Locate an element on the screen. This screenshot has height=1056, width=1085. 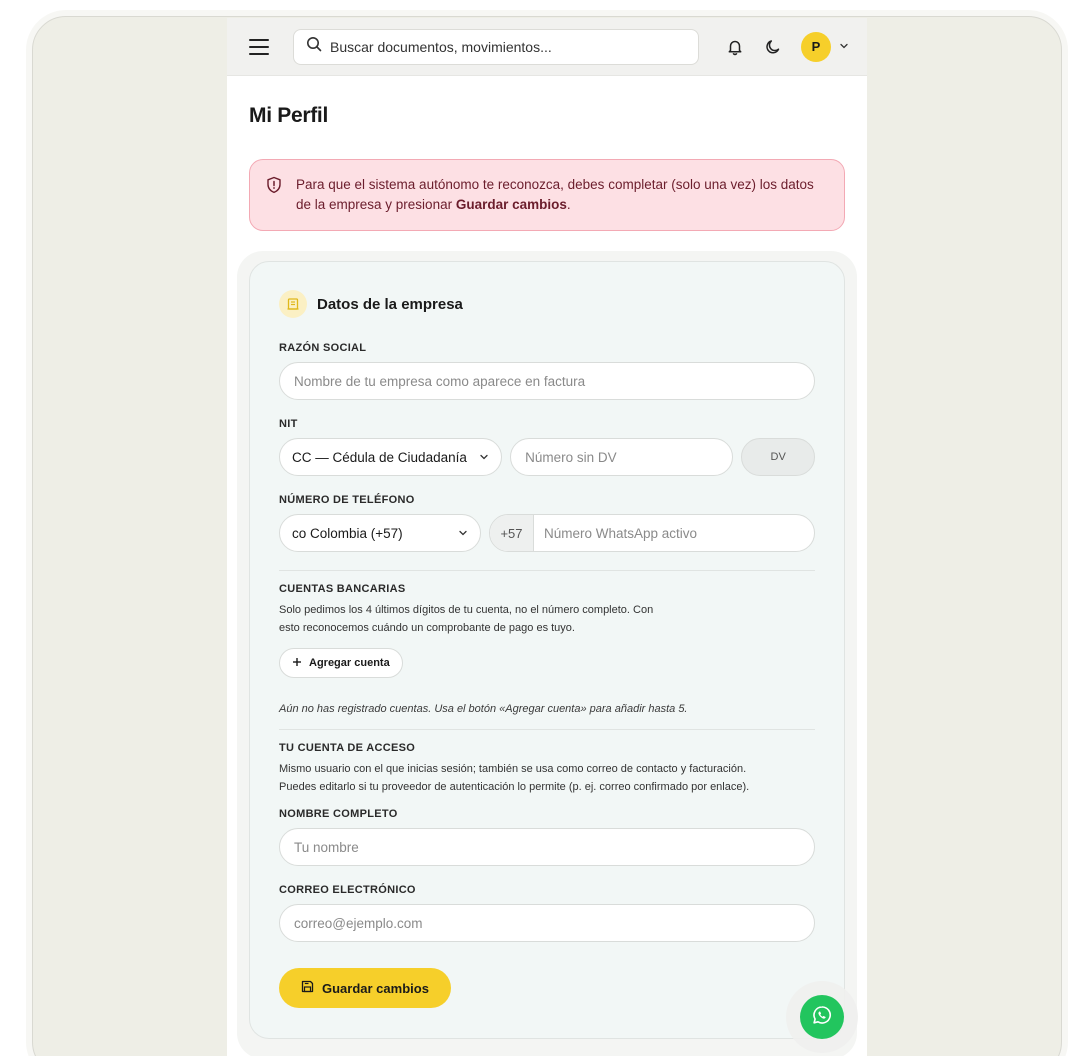
doc-type-value: CC — Cédula de Ciudadanía is located at coordinates (379, 457).